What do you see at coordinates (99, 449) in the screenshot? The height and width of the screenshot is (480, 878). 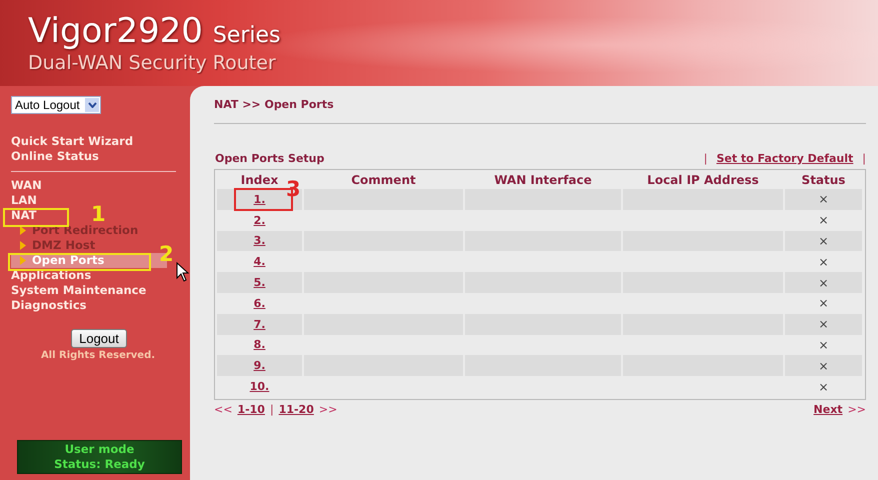 I see `status-text: User mode` at bounding box center [99, 449].